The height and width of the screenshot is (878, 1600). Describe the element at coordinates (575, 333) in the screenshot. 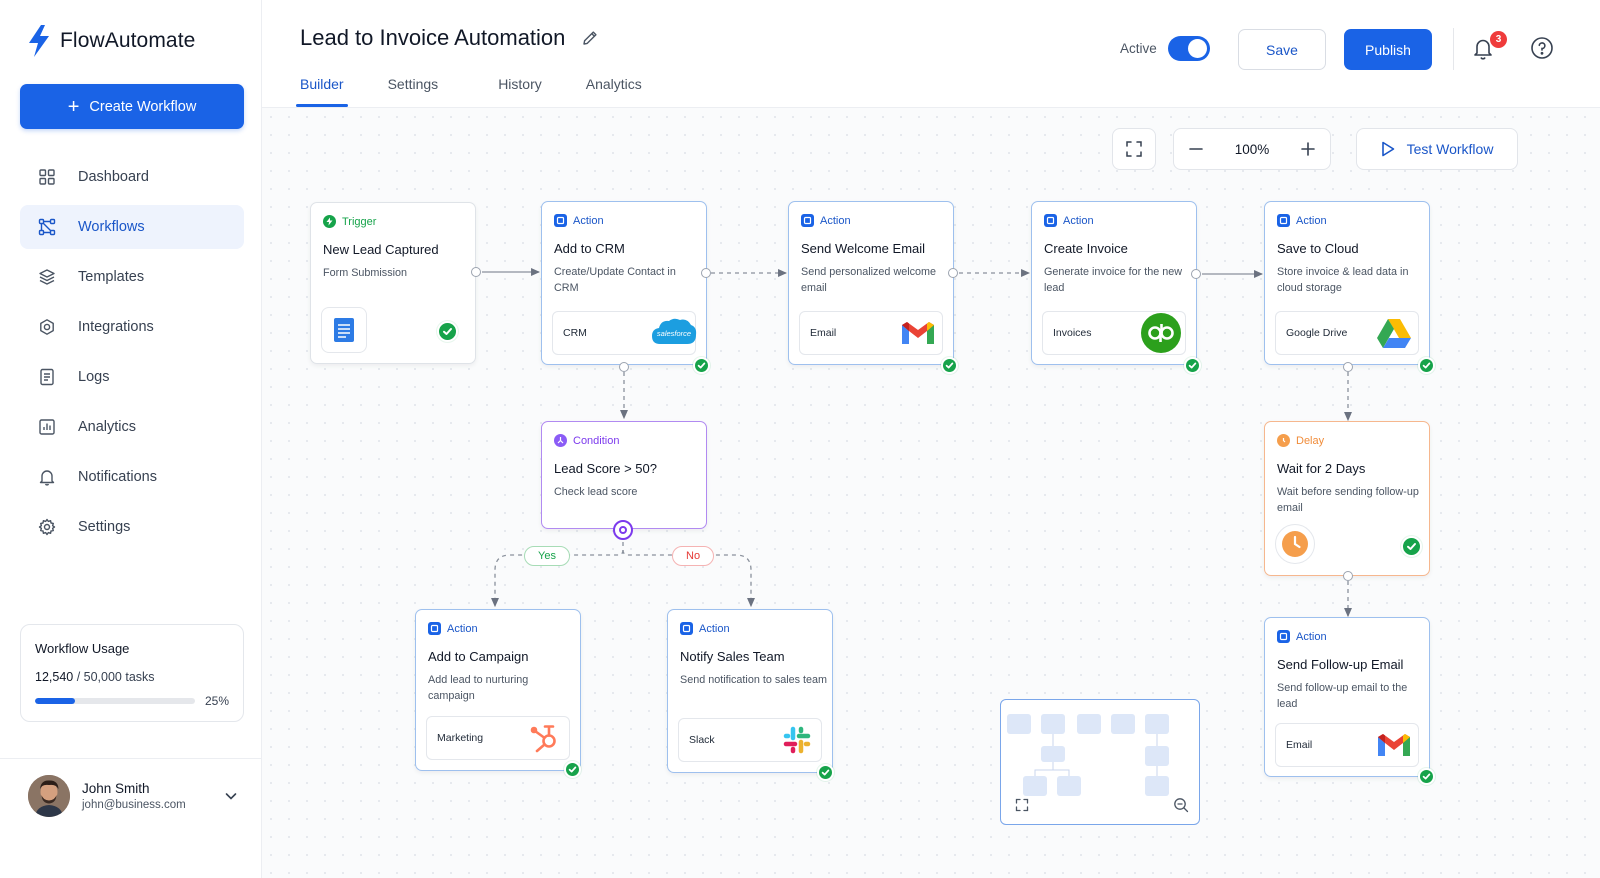

I see `node-app-label: CRM` at that location.